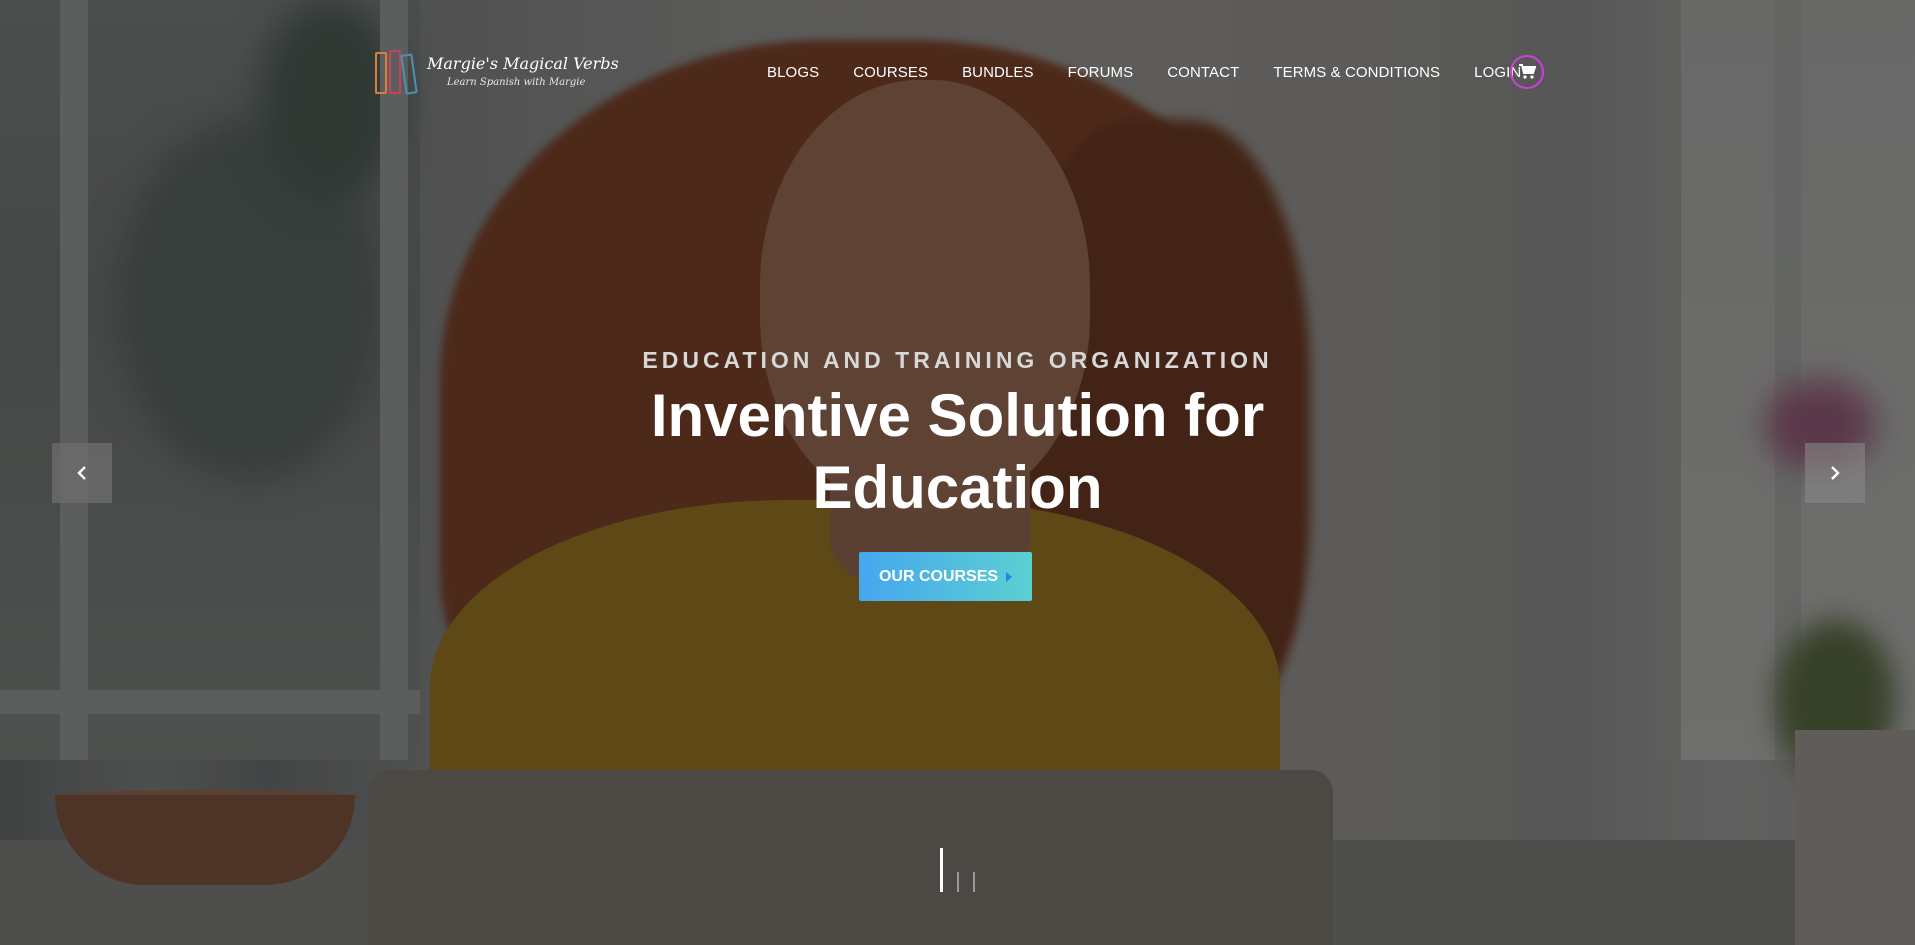  What do you see at coordinates (1101, 72) in the screenshot?
I see `nav-forums: FORUMS` at bounding box center [1101, 72].